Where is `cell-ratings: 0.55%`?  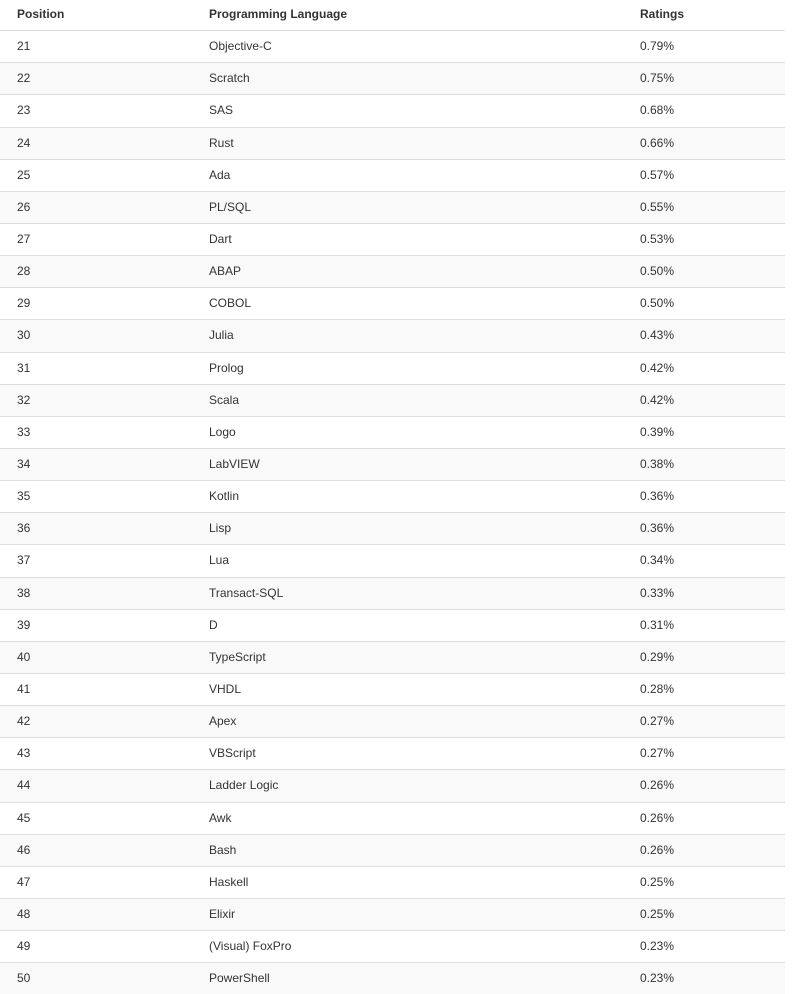 cell-ratings: 0.55% is located at coordinates (704, 207).